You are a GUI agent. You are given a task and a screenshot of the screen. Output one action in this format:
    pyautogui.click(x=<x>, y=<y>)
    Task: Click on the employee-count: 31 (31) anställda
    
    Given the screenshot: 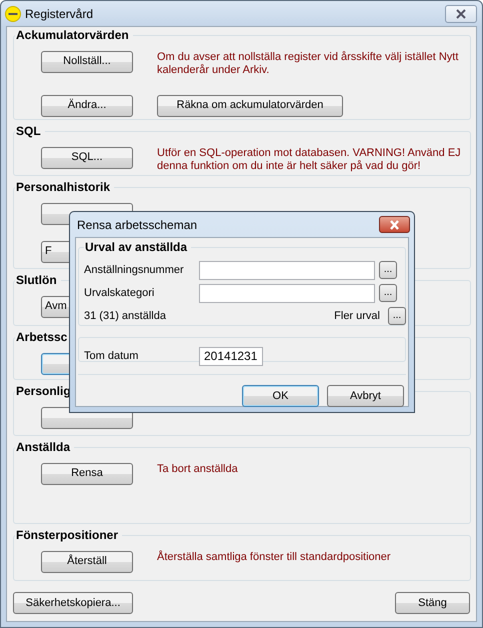 What is the action you would take?
    pyautogui.click(x=125, y=316)
    